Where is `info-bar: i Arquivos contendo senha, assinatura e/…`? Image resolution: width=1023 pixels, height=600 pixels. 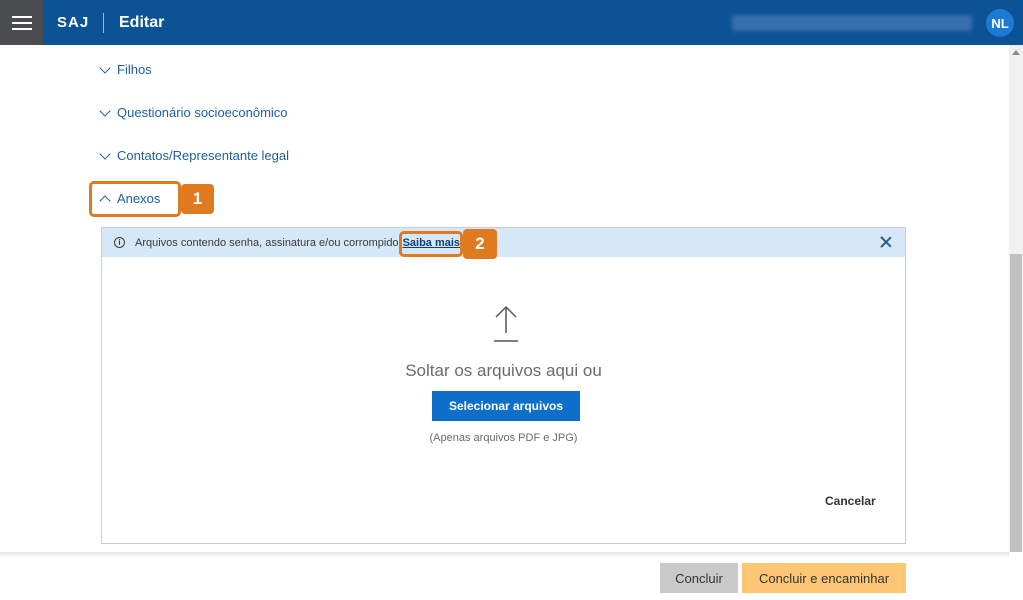
info-bar: i Arquivos contendo senha, assinatura e/… is located at coordinates (503, 242).